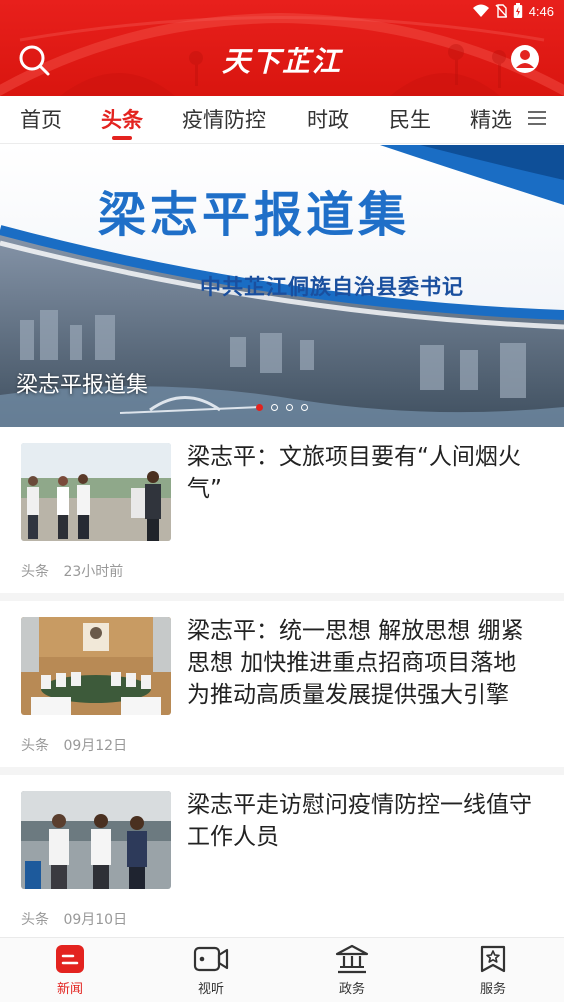 Image resolution: width=564 pixels, height=1002 pixels. What do you see at coordinates (41, 119) in the screenshot?
I see `tab-home: 首页` at bounding box center [41, 119].